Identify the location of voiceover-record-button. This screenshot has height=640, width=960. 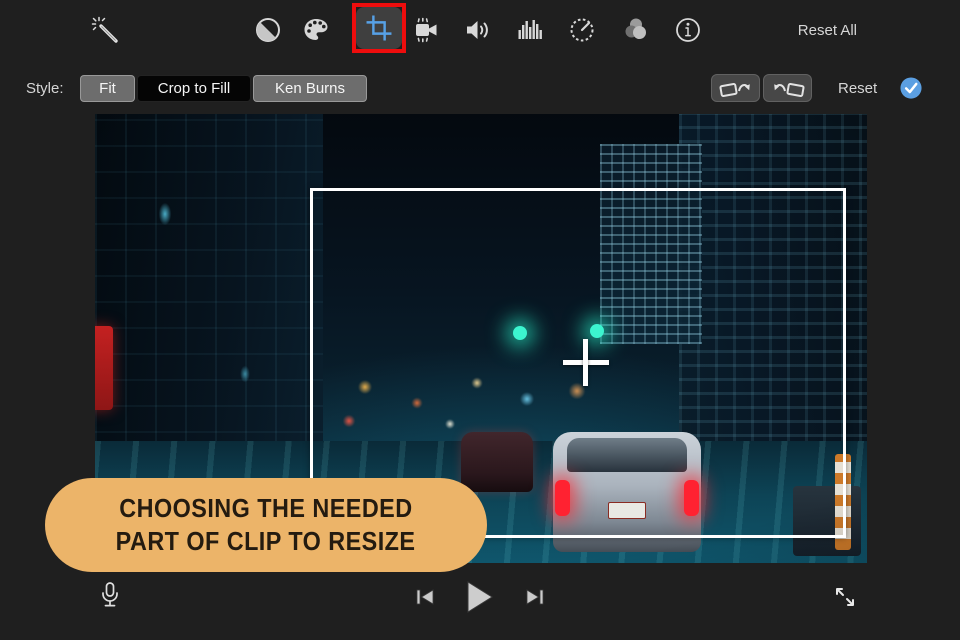
(110, 596).